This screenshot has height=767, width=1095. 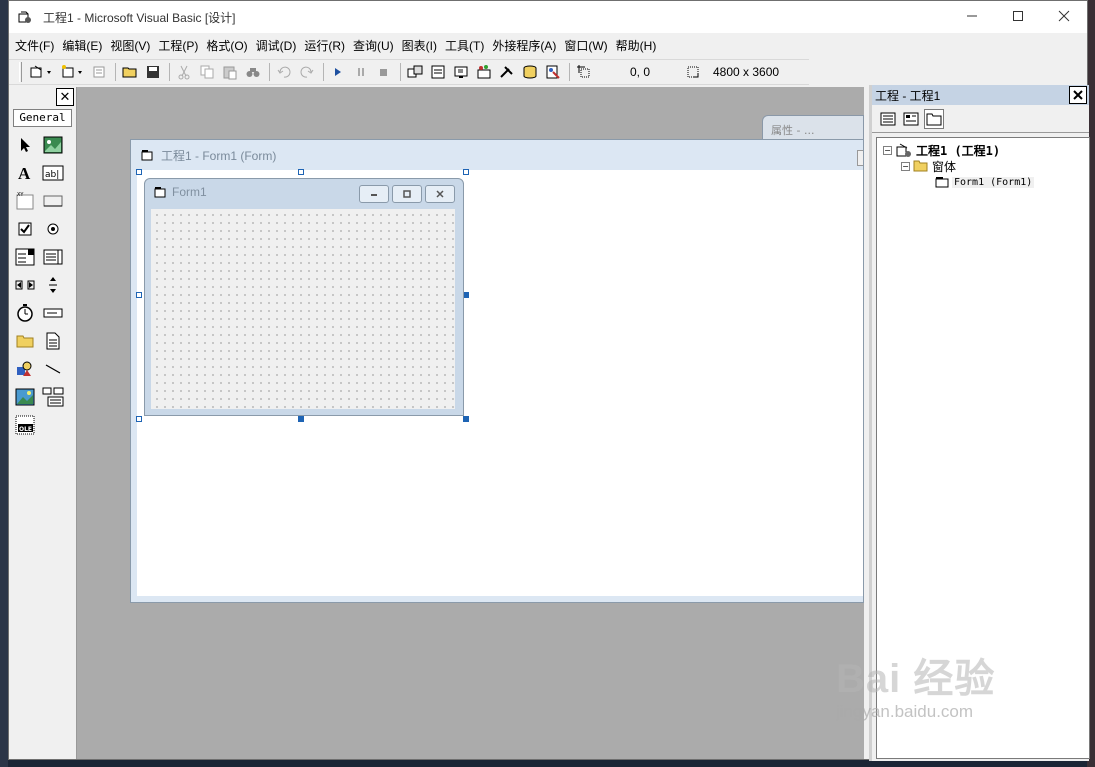 I want to click on commandbutton-tool, so click(x=53, y=201).